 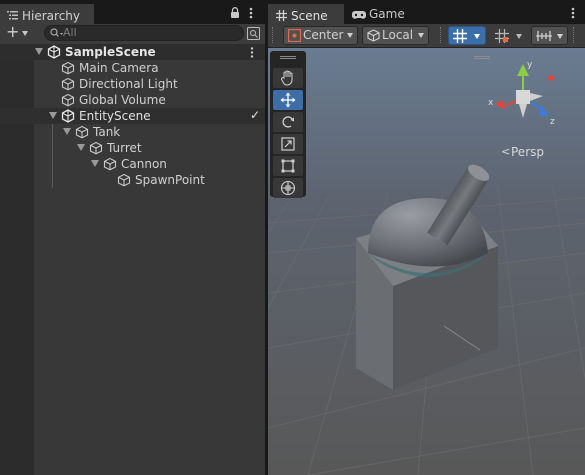 I want to click on grid-snap-toggle, so click(x=509, y=35).